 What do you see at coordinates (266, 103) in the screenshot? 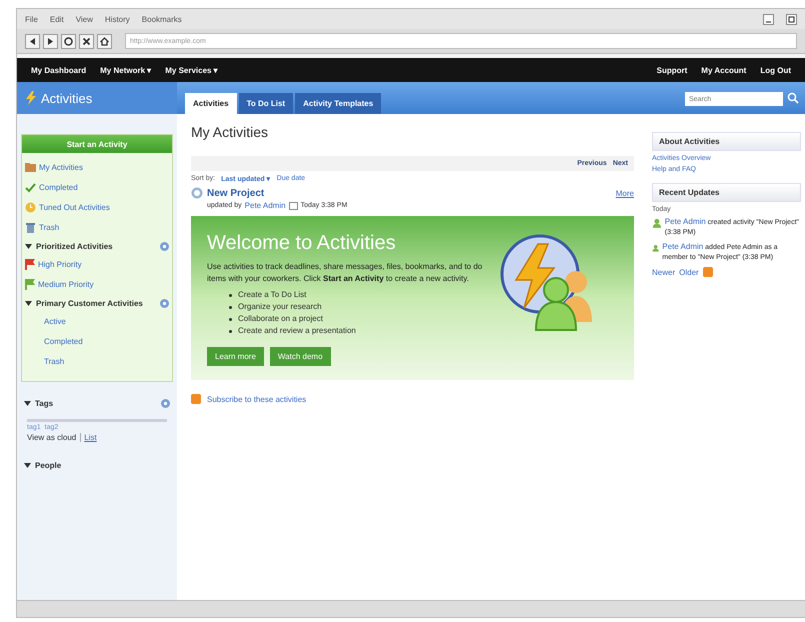
I see `tab: To Do List` at bounding box center [266, 103].